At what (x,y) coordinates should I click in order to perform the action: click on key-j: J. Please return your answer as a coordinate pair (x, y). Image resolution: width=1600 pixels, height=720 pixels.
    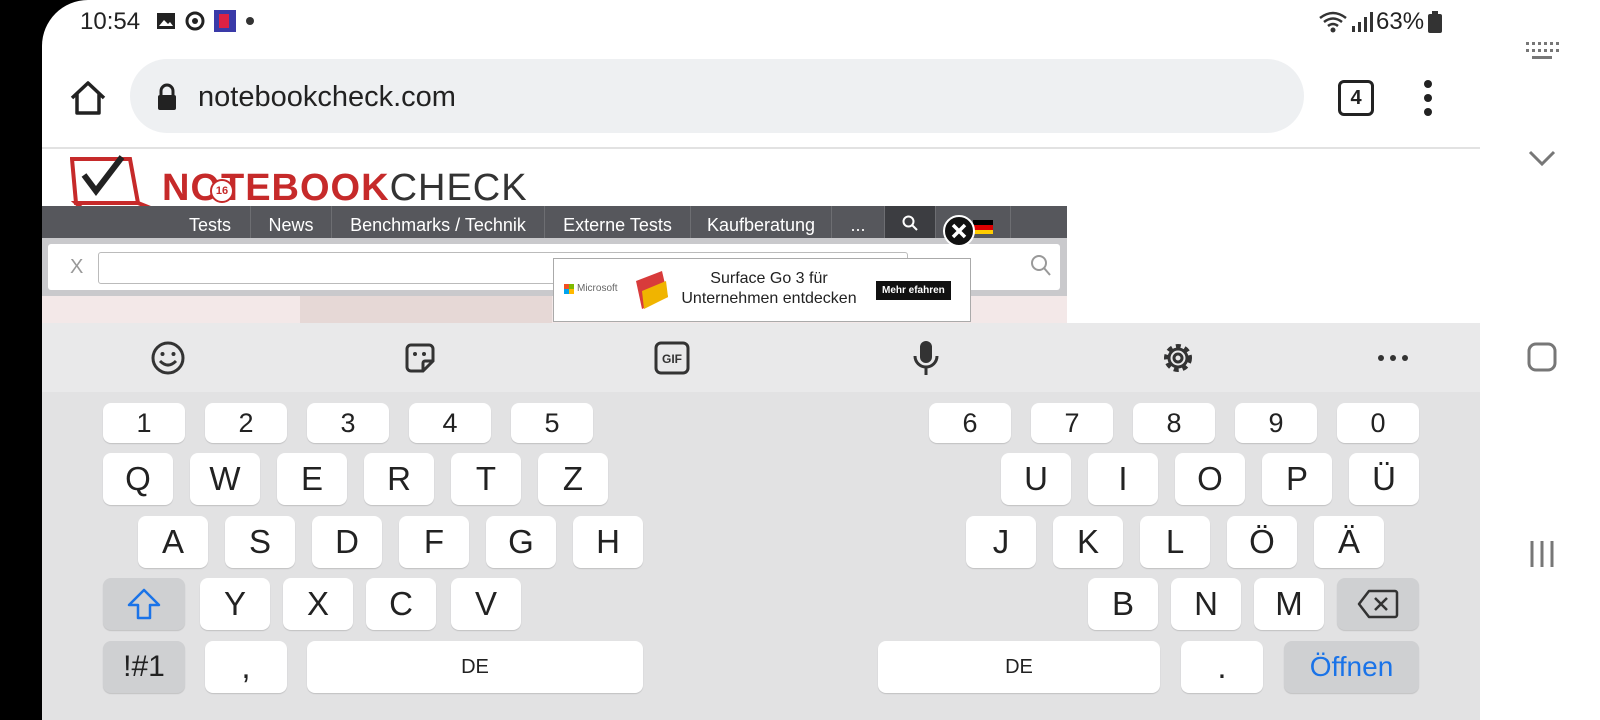
    Looking at the image, I should click on (1001, 542).